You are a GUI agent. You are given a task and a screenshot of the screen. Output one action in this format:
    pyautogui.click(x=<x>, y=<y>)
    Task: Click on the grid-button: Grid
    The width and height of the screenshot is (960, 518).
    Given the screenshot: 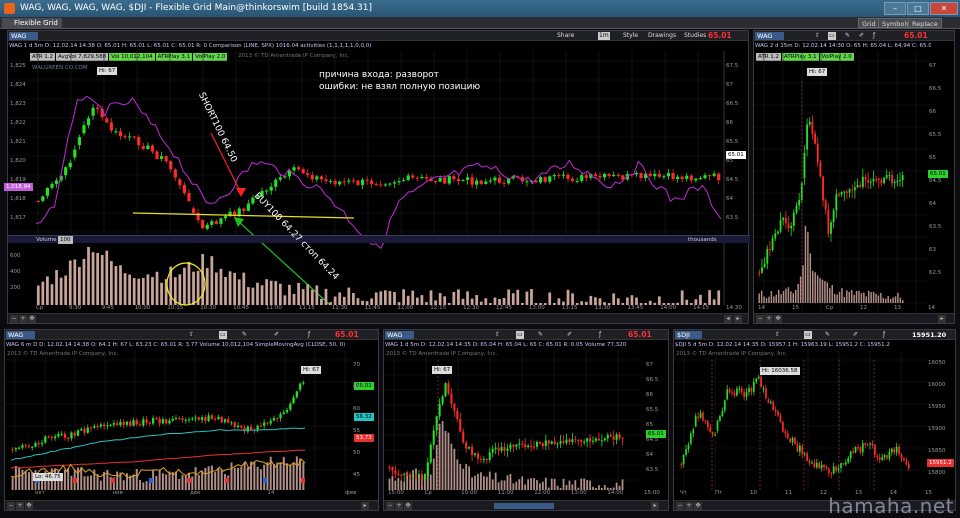 What is the action you would take?
    pyautogui.click(x=869, y=23)
    